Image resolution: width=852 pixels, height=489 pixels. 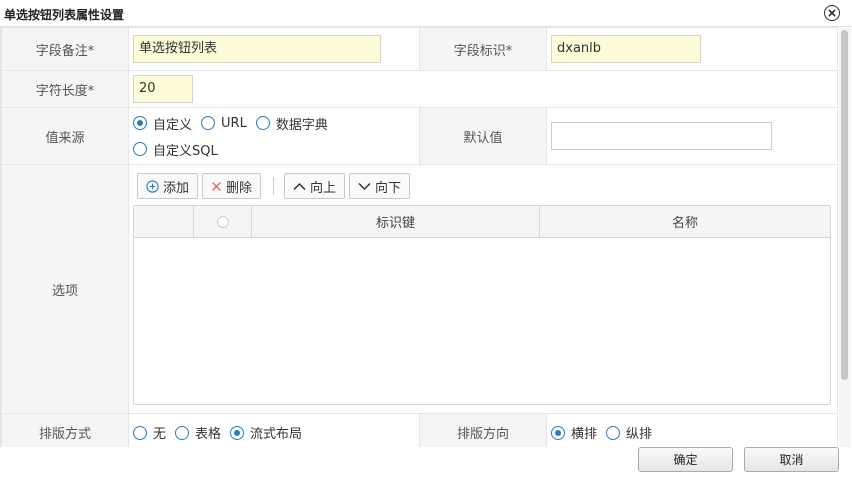 I want to click on radio-dictionary: 数据字典, so click(x=291, y=123).